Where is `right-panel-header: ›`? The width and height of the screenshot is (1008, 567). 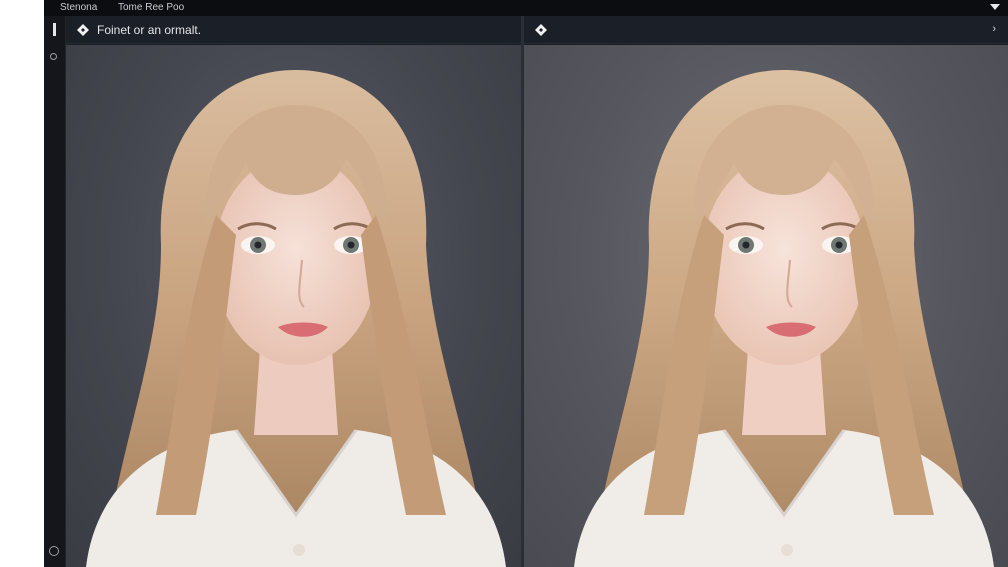 right-panel-header: › is located at coordinates (766, 30).